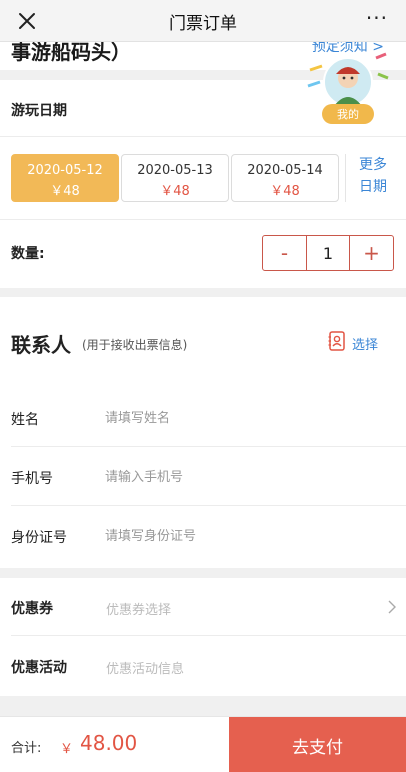  What do you see at coordinates (203, 744) in the screenshot?
I see `checkout-bar: 合计: ￥ 48.00 去支付` at bounding box center [203, 744].